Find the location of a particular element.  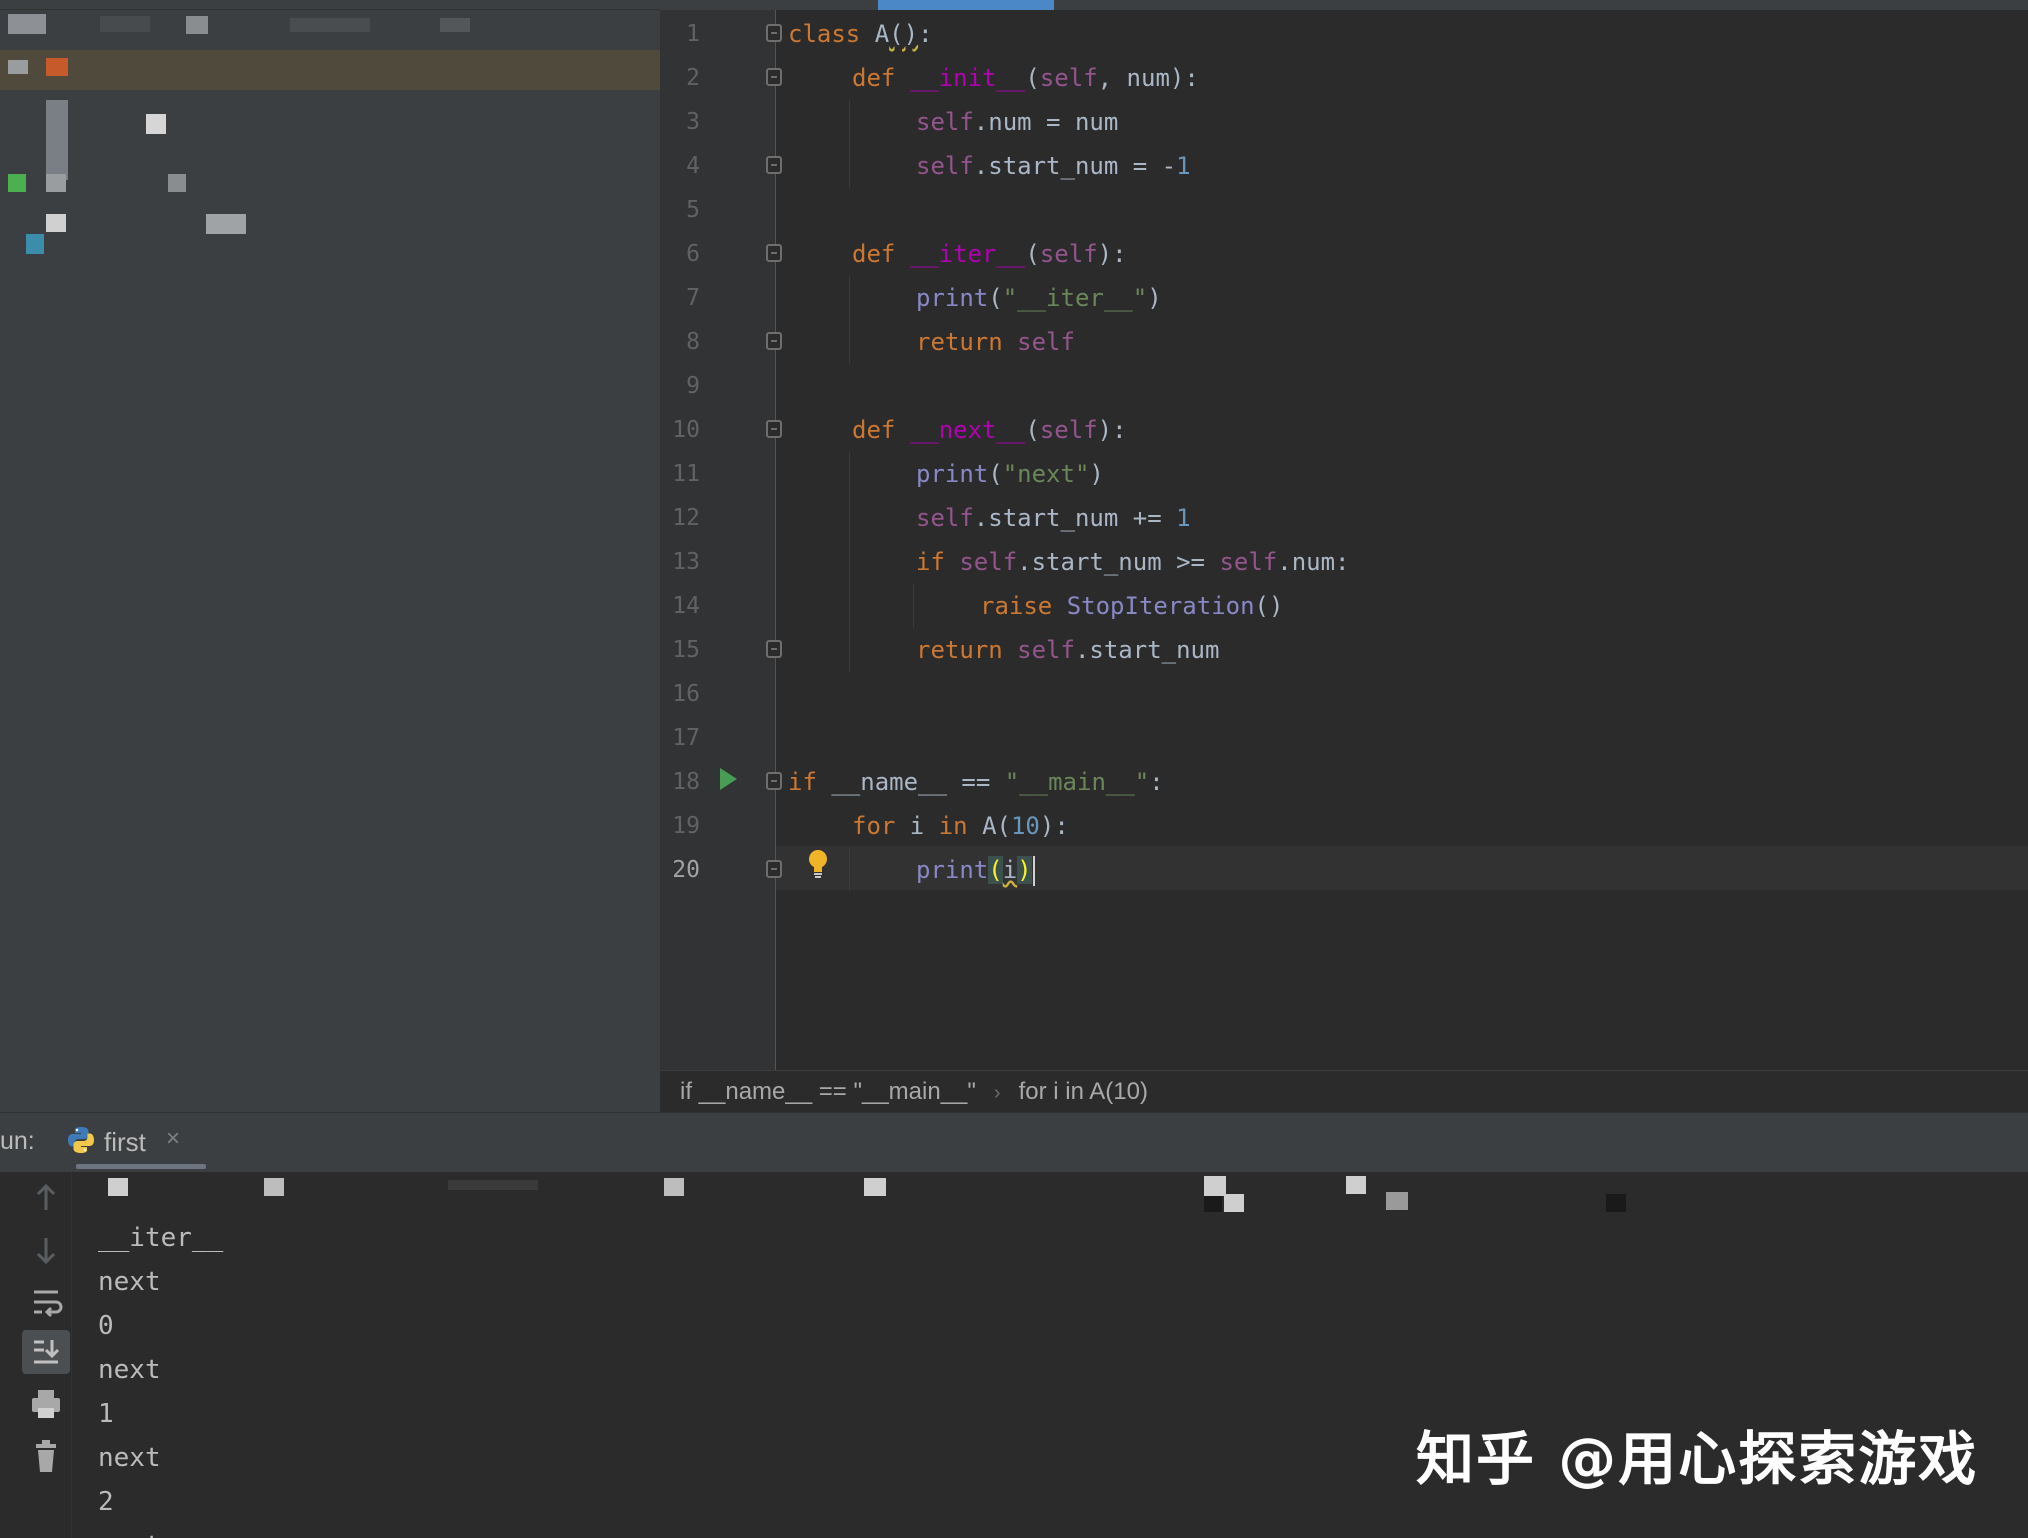

run-tab-first: first × is located at coordinates (134, 1141).